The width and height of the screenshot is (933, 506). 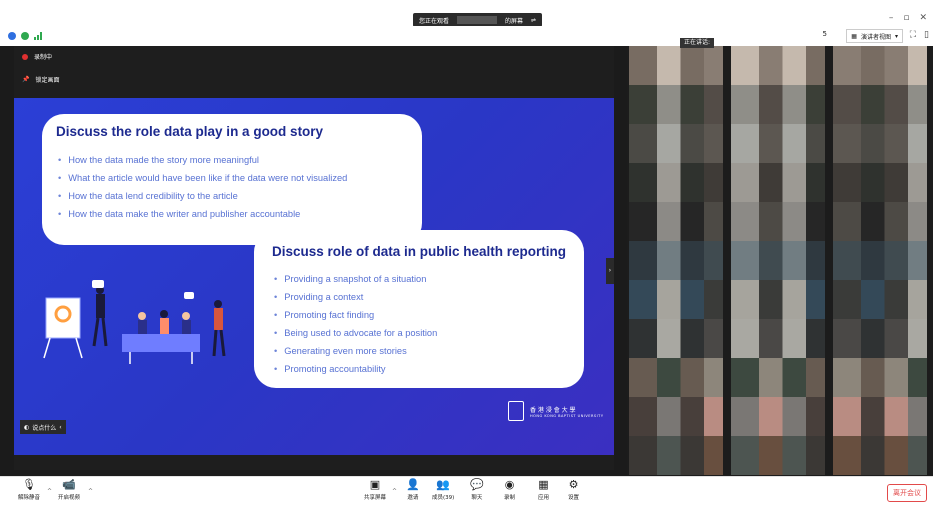 I want to click on chat-button: 💬 聊天, so click(x=477, y=490).